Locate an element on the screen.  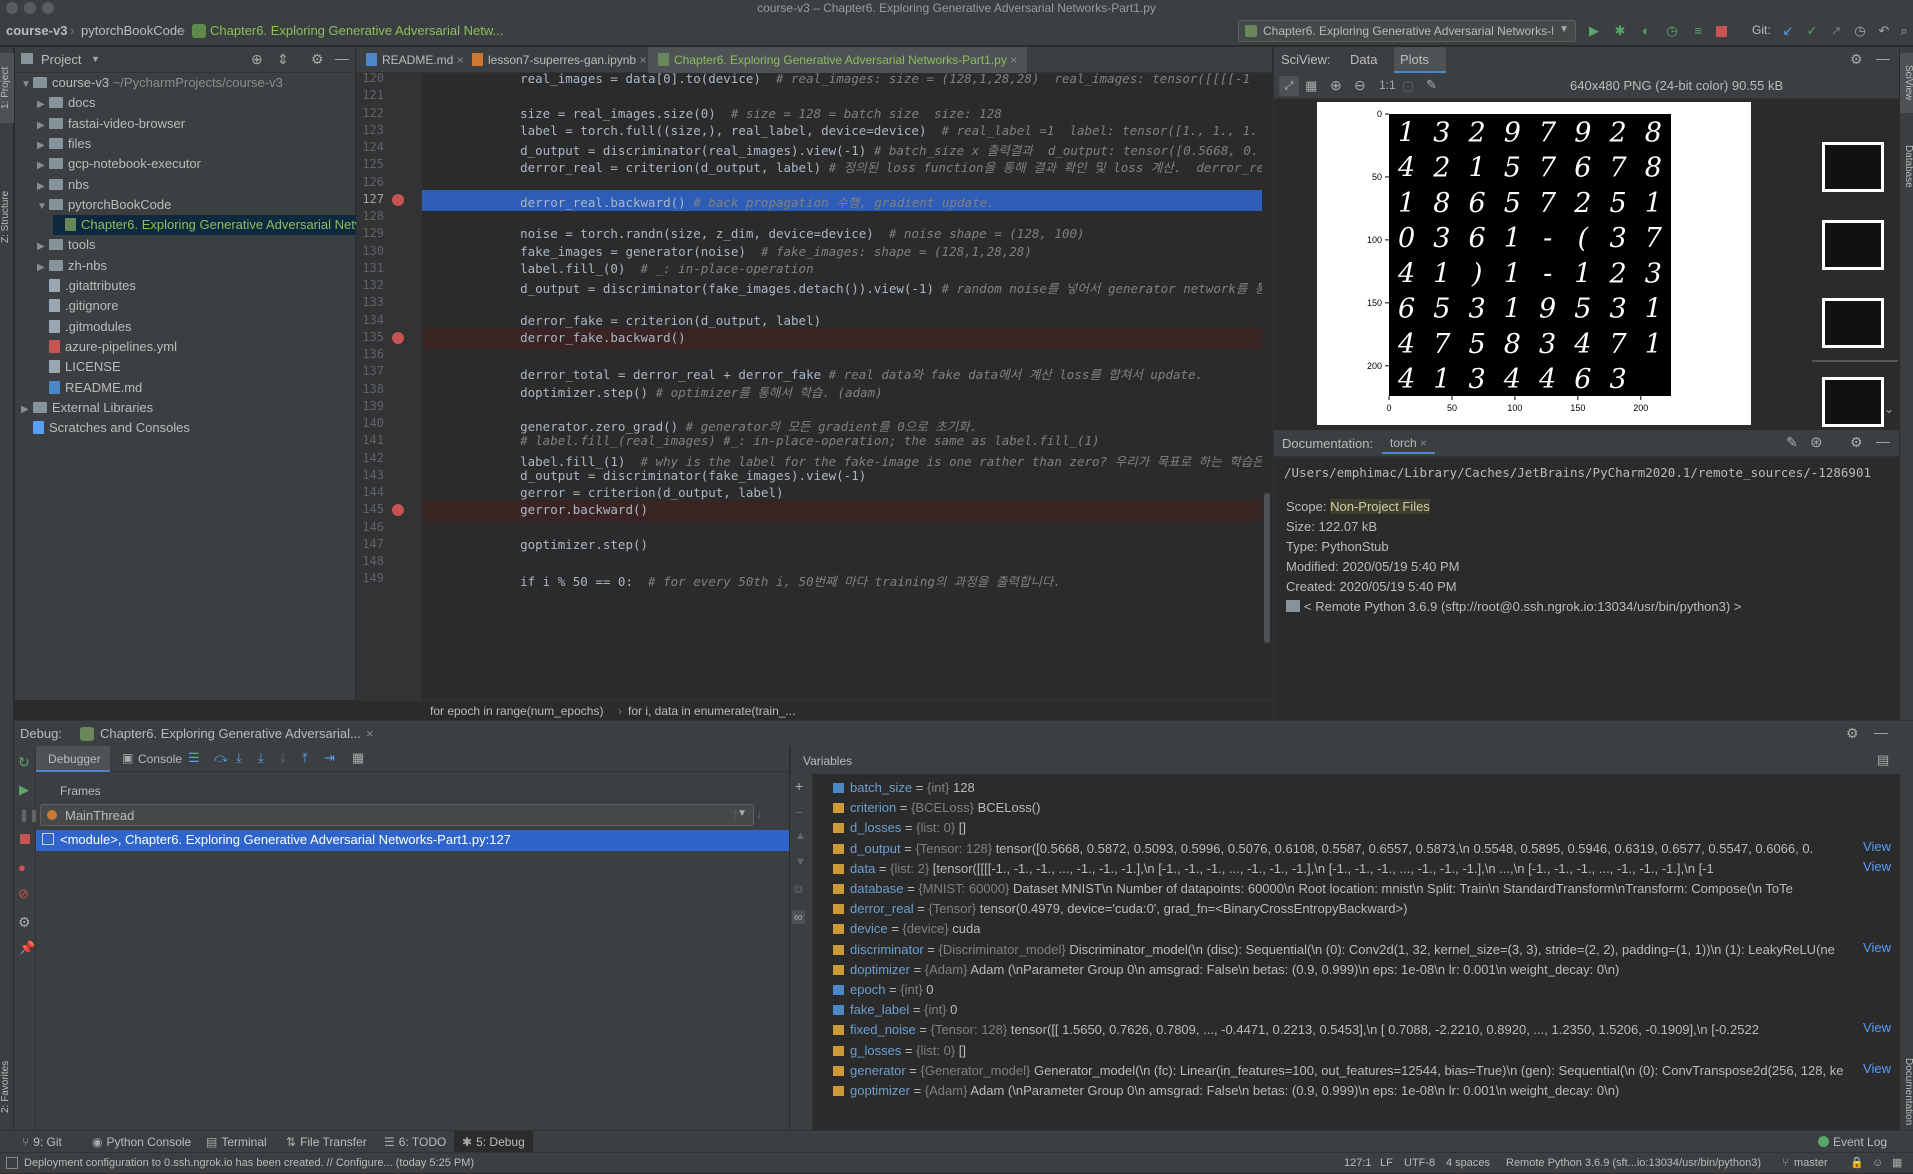
mute-breakpoints-icon: ⊘ is located at coordinates (23, 894).